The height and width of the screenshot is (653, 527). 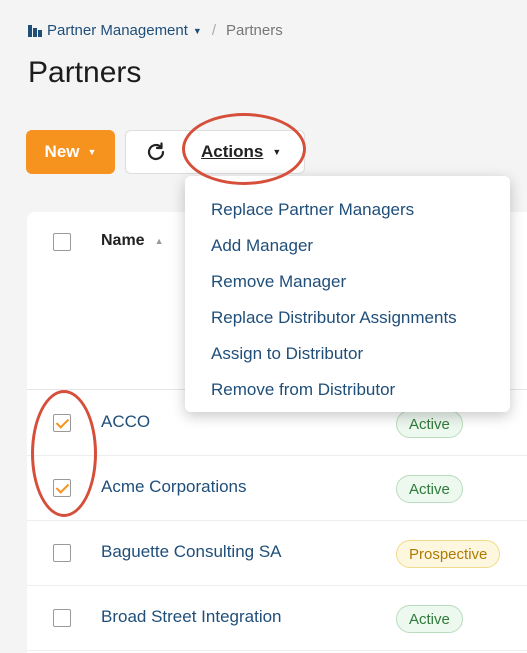 What do you see at coordinates (448, 554) in the screenshot?
I see `status-badge: Prospective` at bounding box center [448, 554].